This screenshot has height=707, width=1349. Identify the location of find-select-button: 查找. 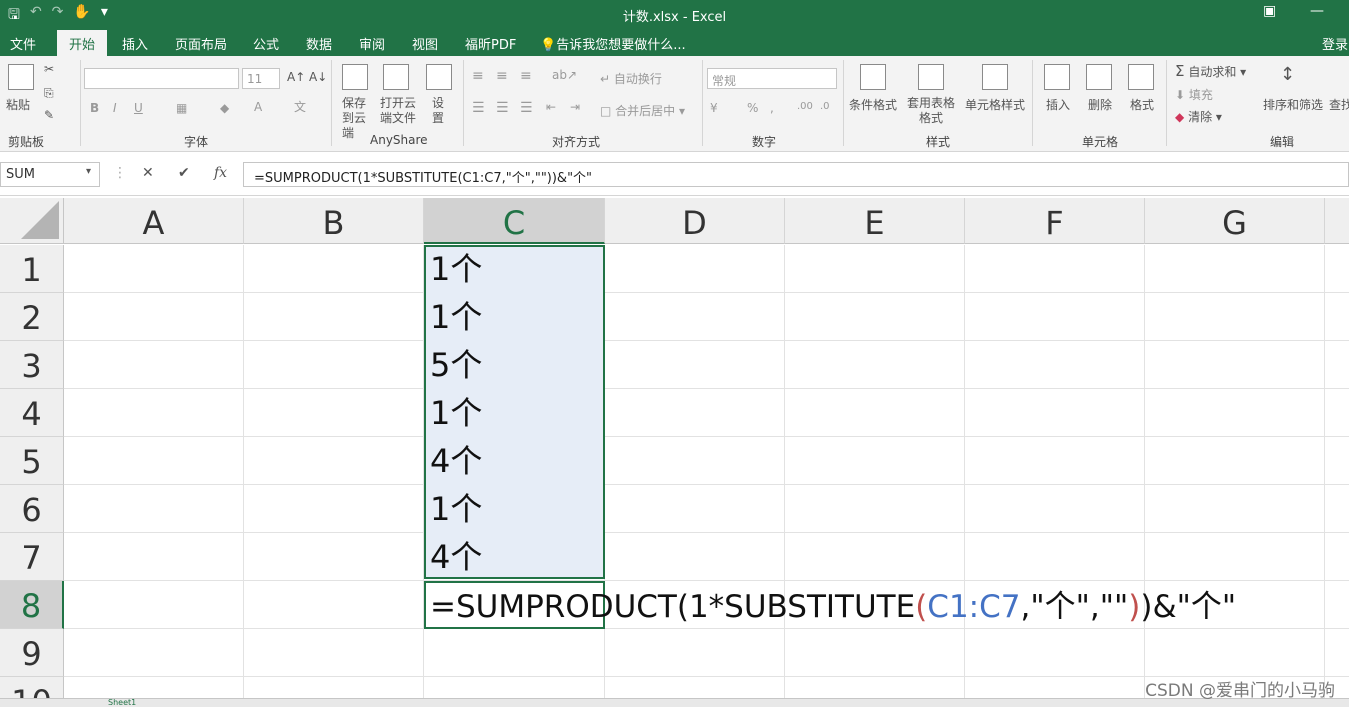
(1339, 104).